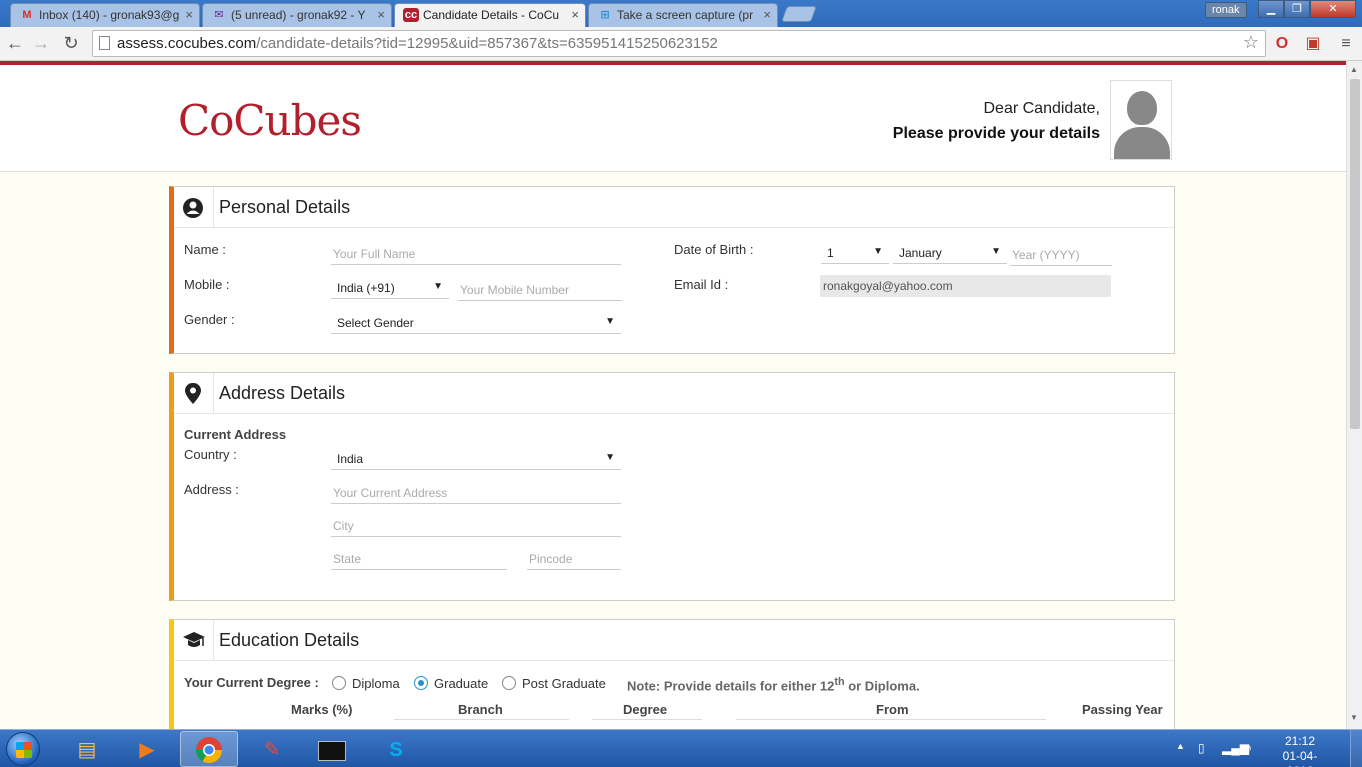  Describe the element at coordinates (1235, 748) in the screenshot. I see `network-signal-icon: ▂▄▆` at that location.